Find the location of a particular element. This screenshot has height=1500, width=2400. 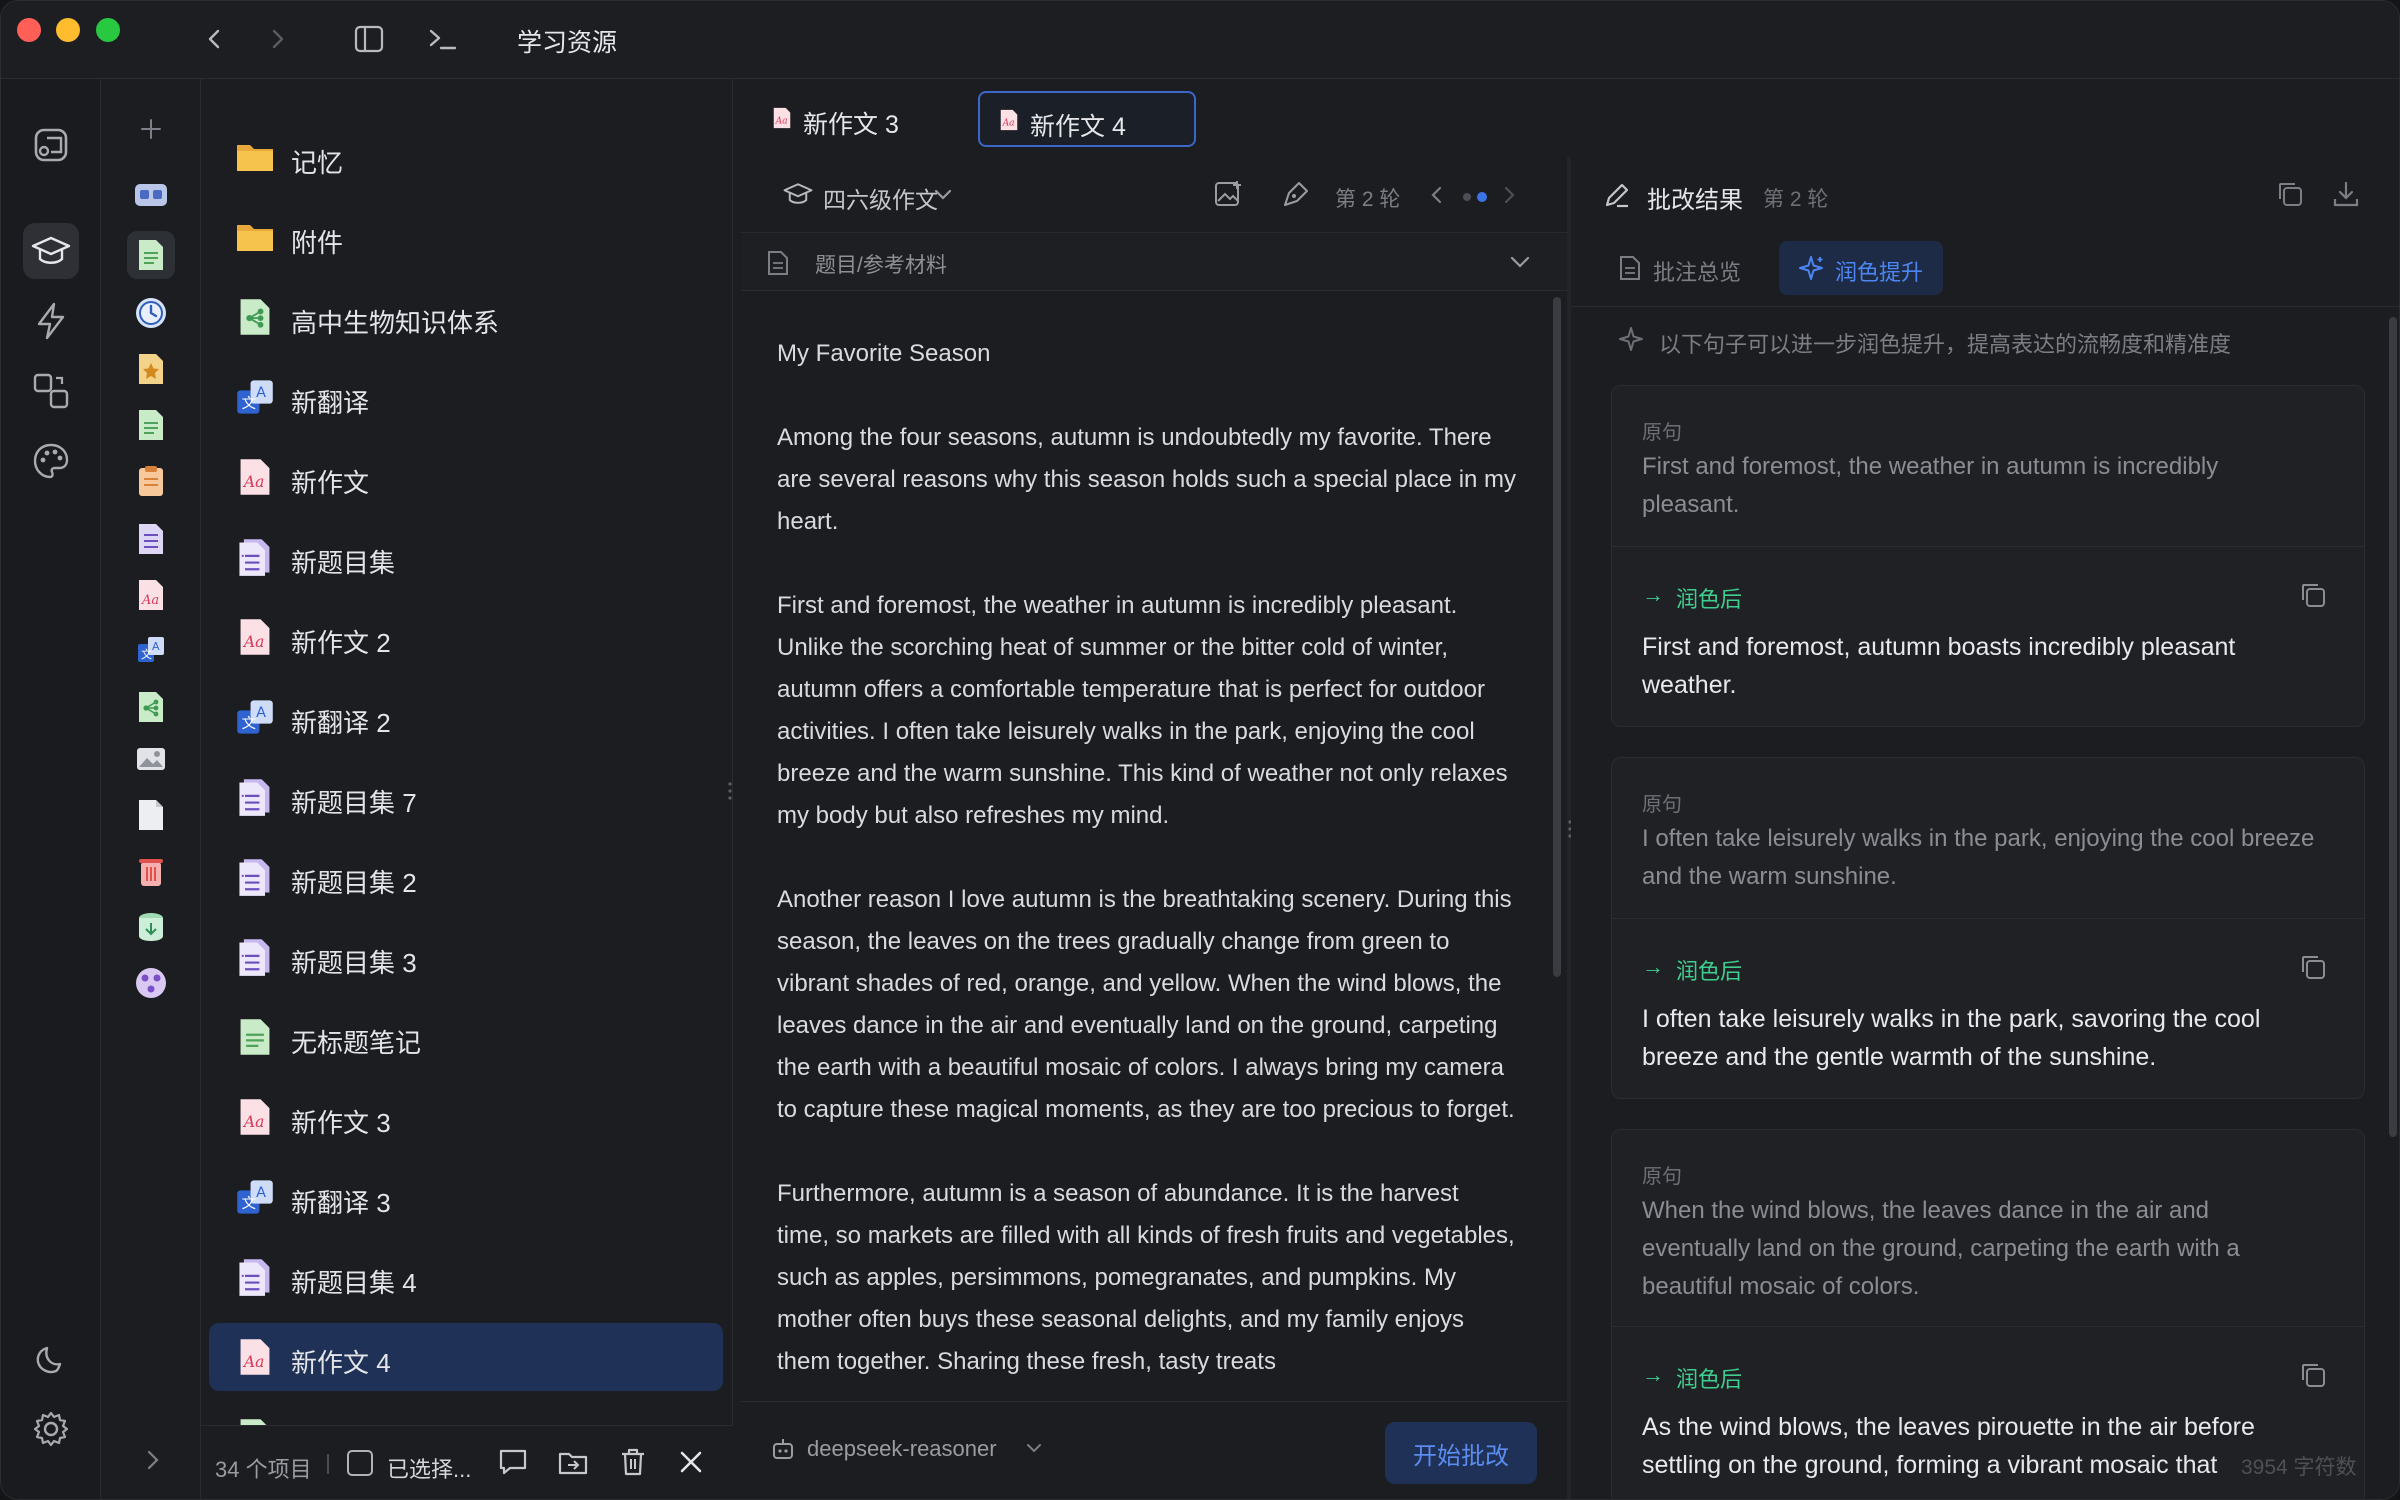

filter-trash is located at coordinates (151, 871).